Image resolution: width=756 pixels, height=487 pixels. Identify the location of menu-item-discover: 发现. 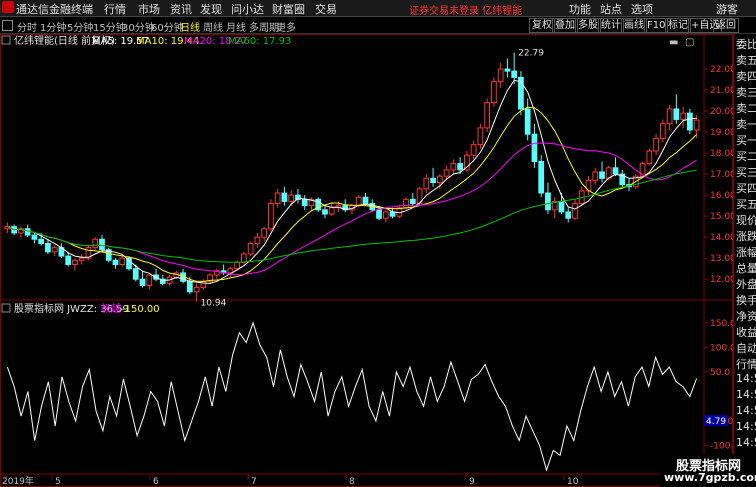
(211, 9).